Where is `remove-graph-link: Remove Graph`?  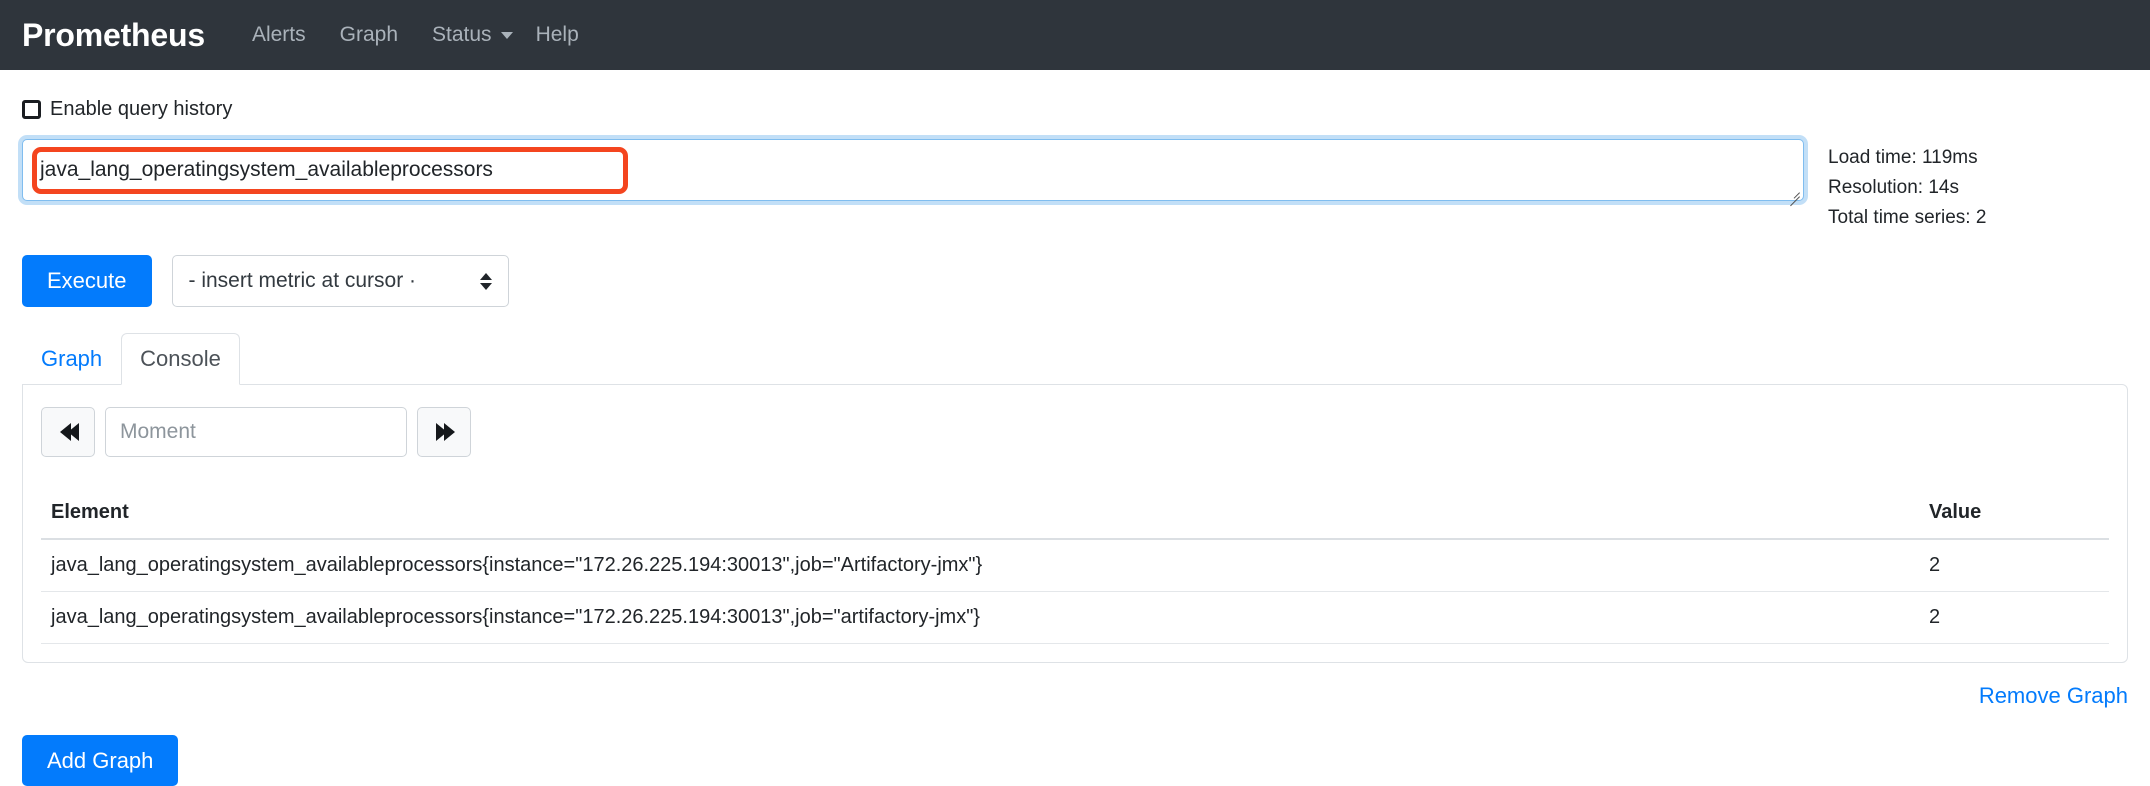
remove-graph-link: Remove Graph is located at coordinates (2053, 696).